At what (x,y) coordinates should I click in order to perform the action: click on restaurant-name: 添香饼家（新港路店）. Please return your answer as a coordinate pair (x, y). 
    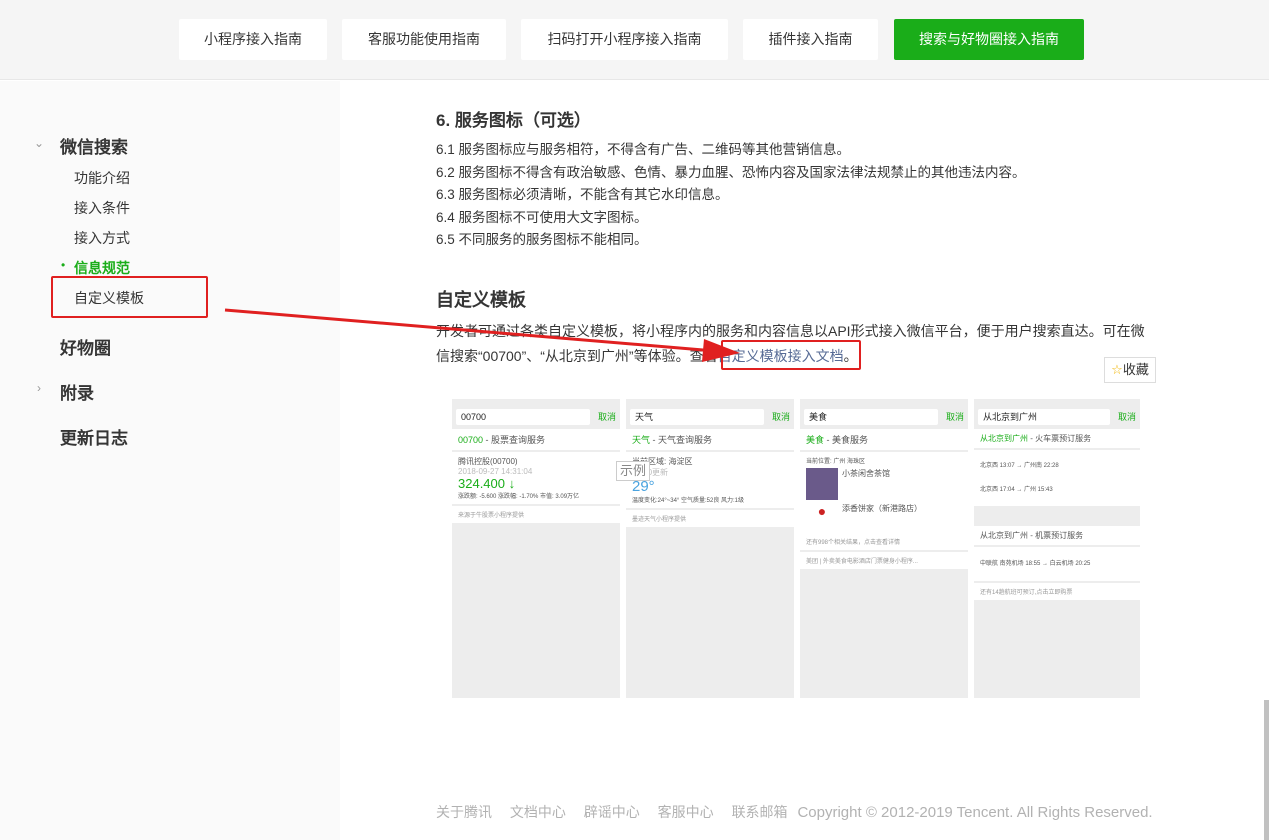
    Looking at the image, I should click on (882, 508).